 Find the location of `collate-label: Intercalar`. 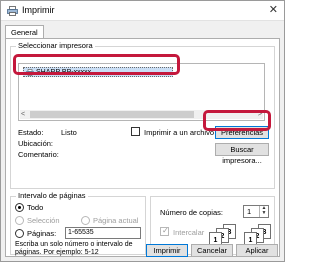

collate-label: Intercalar is located at coordinates (189, 232).